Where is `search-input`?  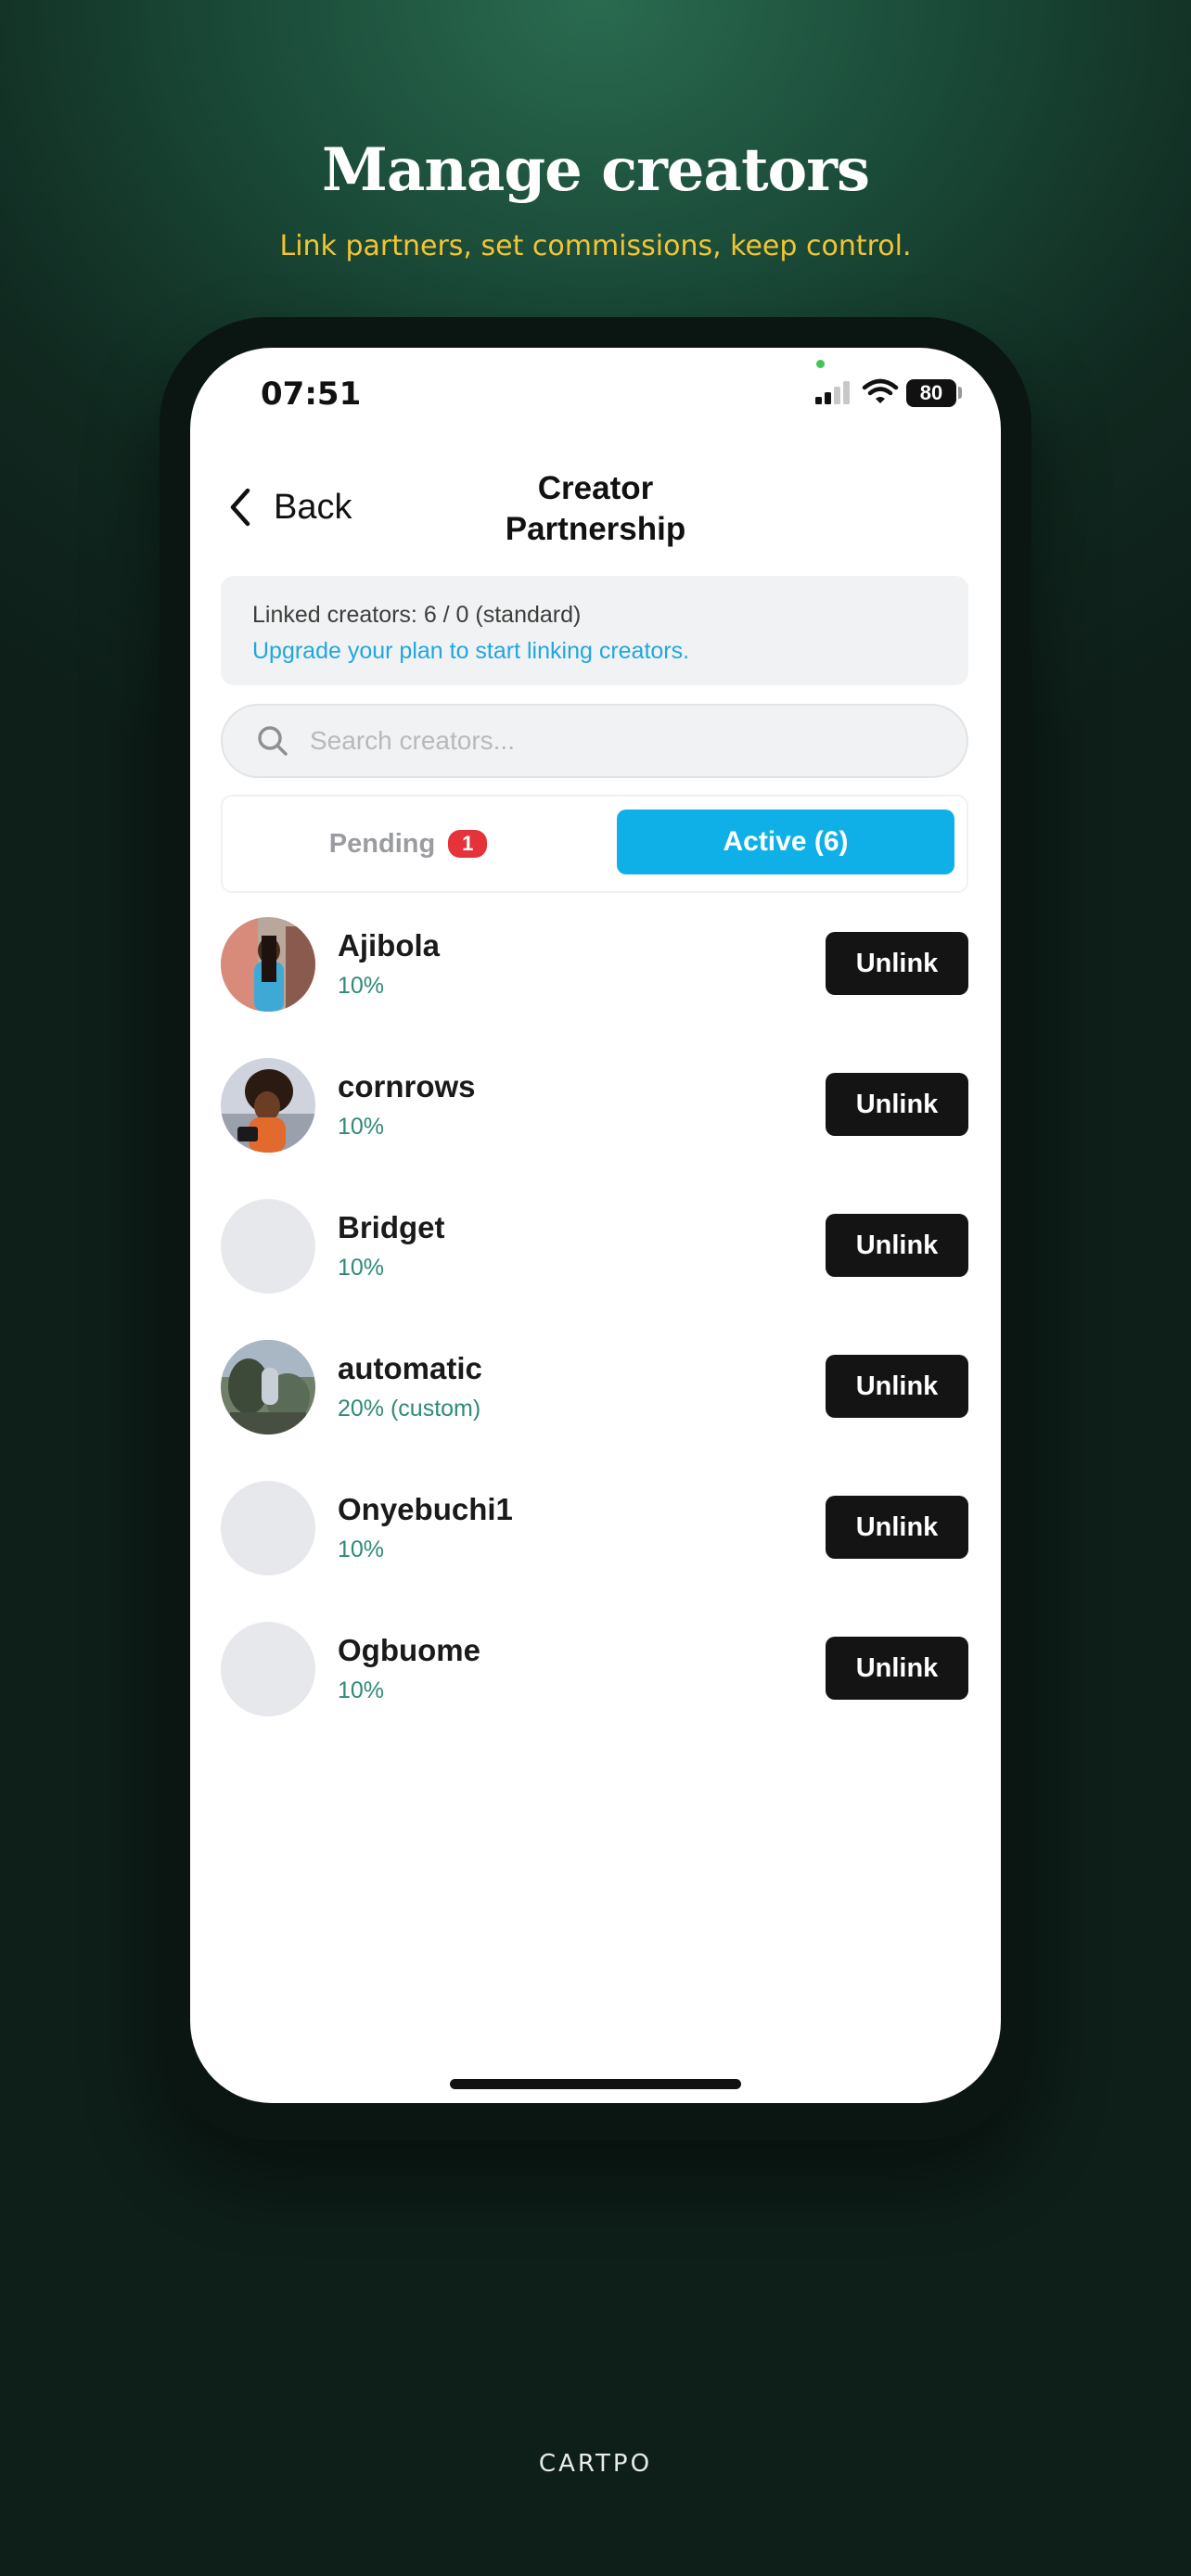 search-input is located at coordinates (625, 741).